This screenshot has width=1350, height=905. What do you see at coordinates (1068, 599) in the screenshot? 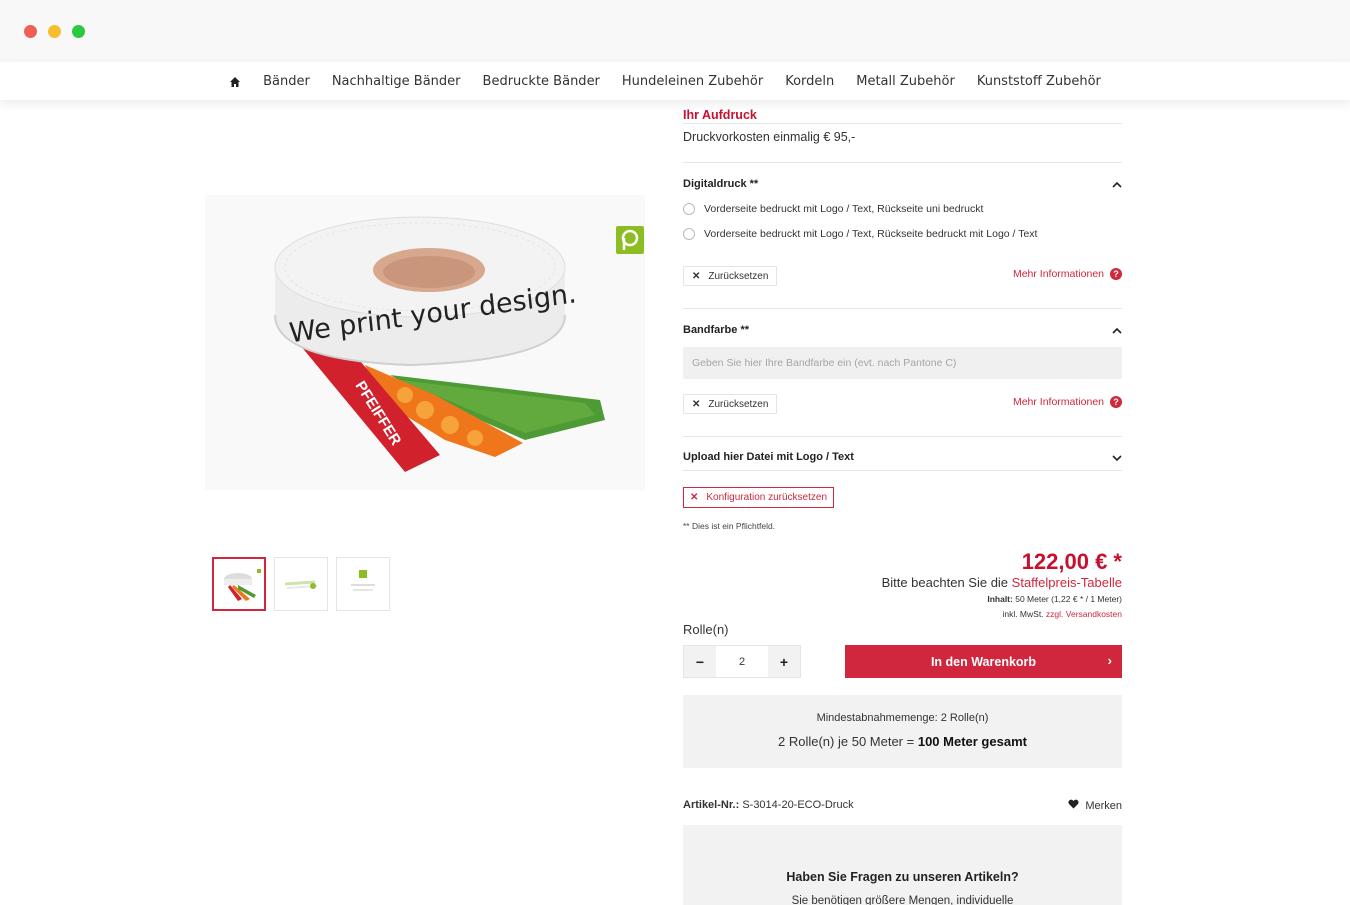
I see `inhalt-value: 50 Meter (1,22 € * / 1 Meter)` at bounding box center [1068, 599].